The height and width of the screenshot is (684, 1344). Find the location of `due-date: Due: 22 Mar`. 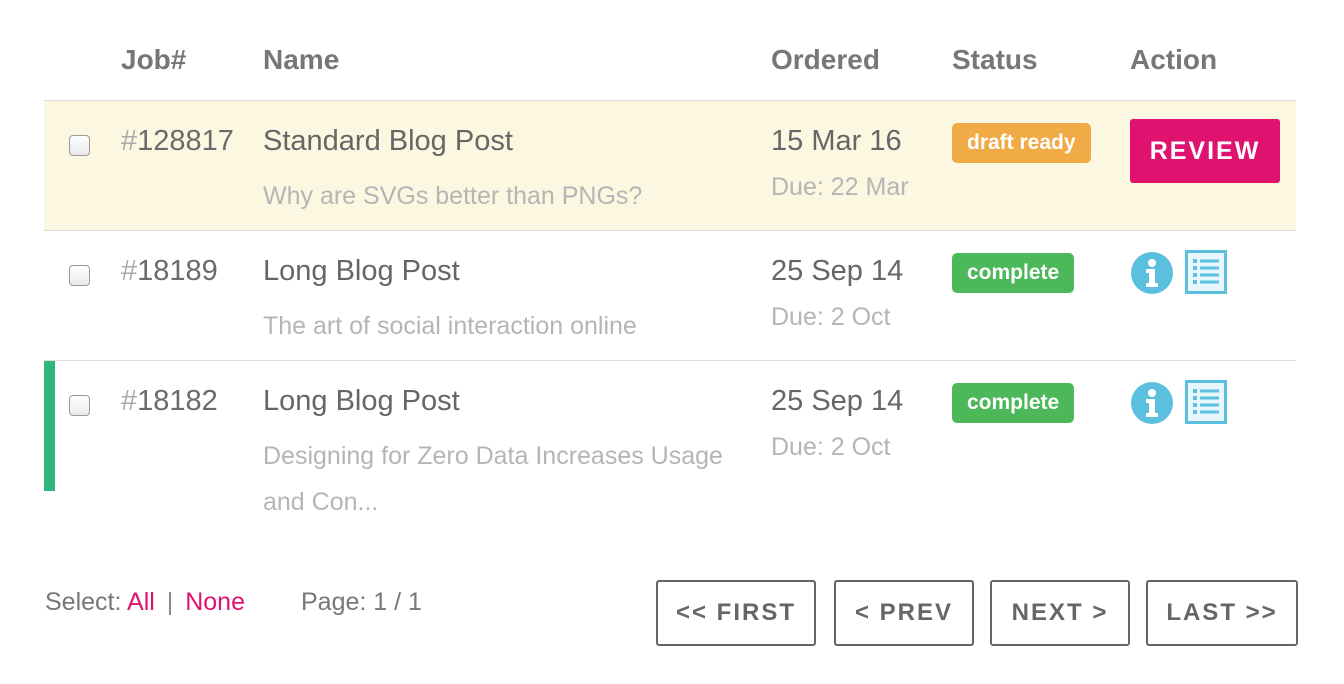

due-date: Due: 22 Mar is located at coordinates (840, 187).